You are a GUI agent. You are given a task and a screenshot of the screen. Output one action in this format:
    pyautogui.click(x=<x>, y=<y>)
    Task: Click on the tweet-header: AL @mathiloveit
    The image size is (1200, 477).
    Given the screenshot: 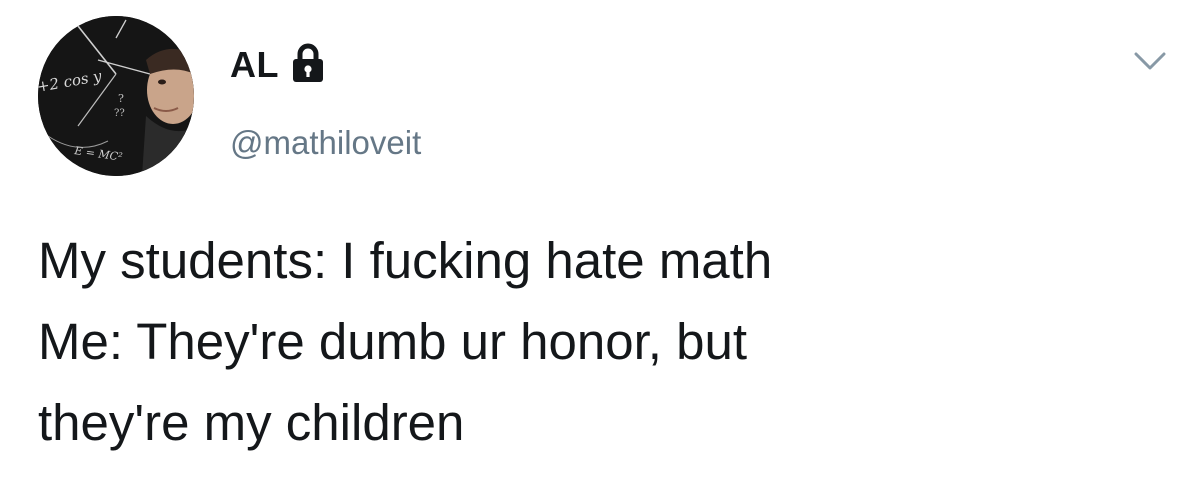 What is the action you would take?
    pyautogui.click(x=325, y=101)
    